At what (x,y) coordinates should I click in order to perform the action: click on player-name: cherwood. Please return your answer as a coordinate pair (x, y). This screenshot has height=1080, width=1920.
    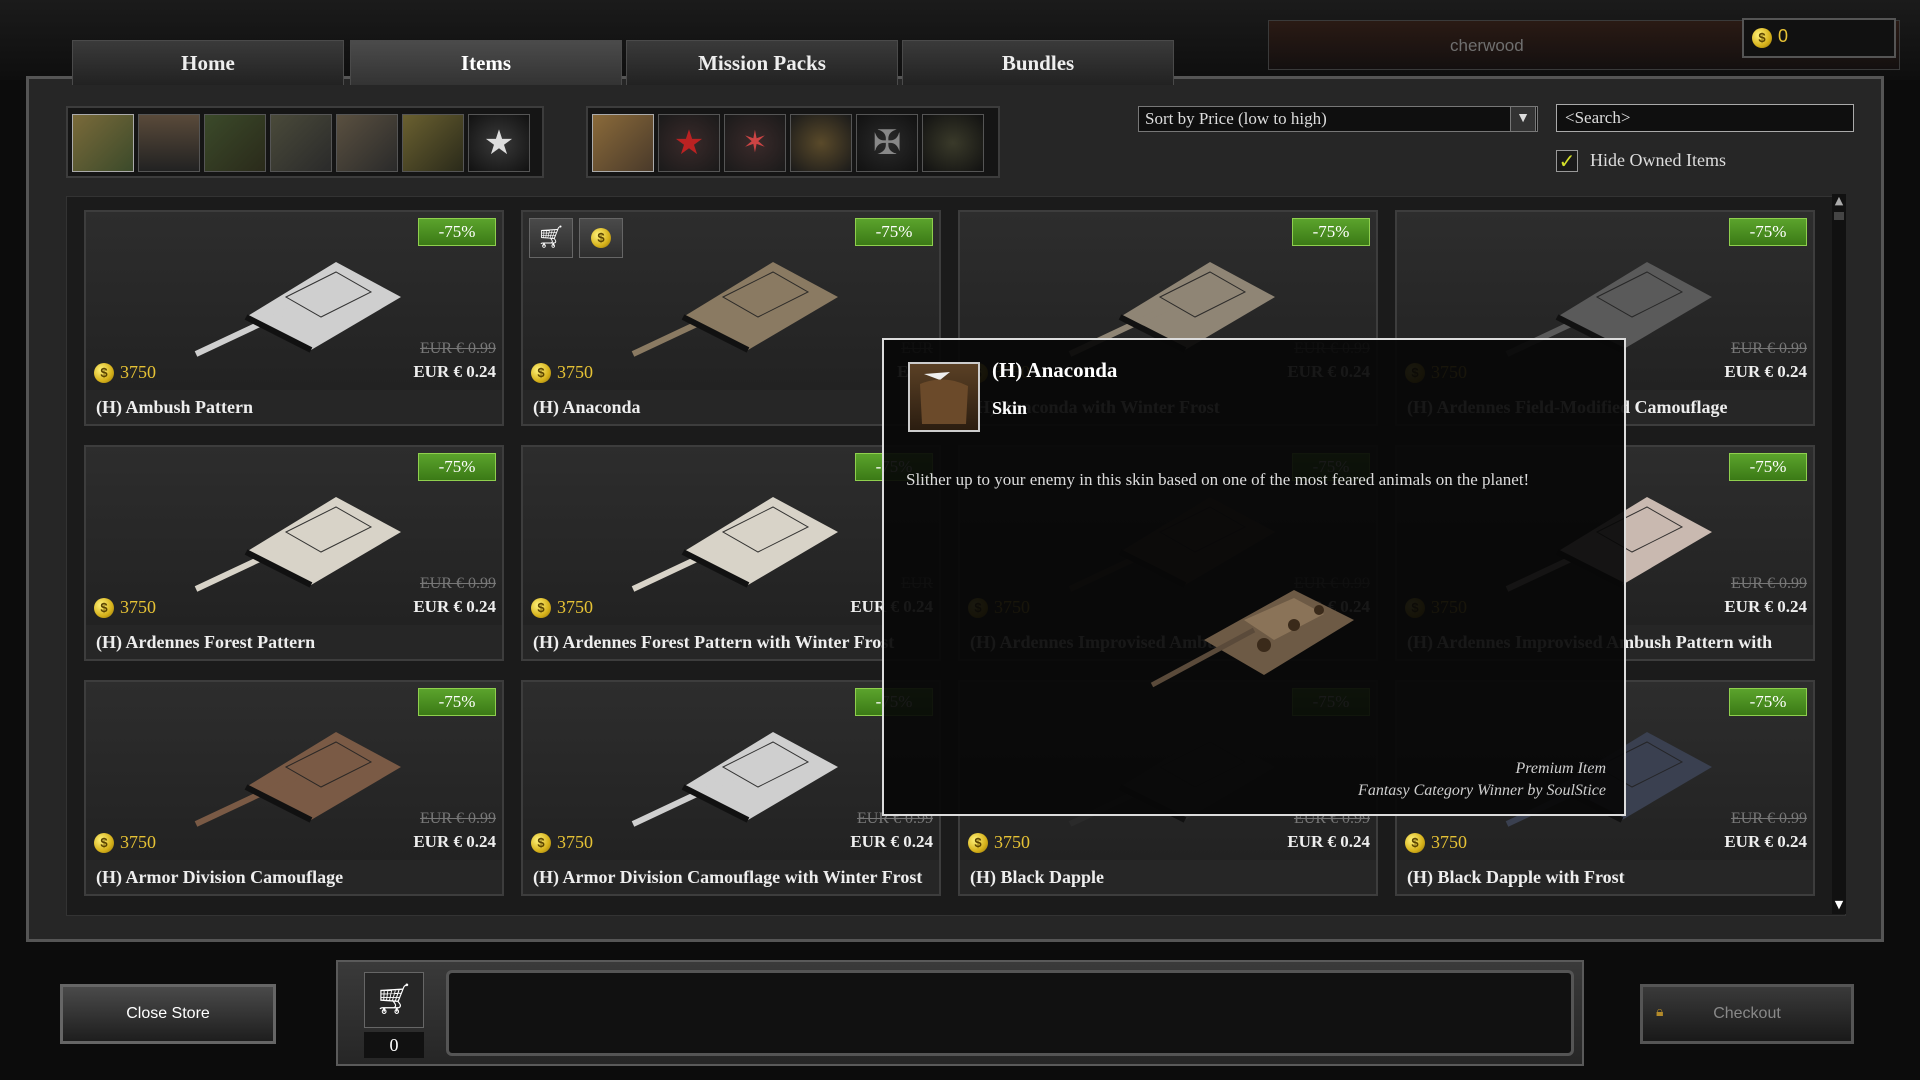
    Looking at the image, I should click on (1487, 45).